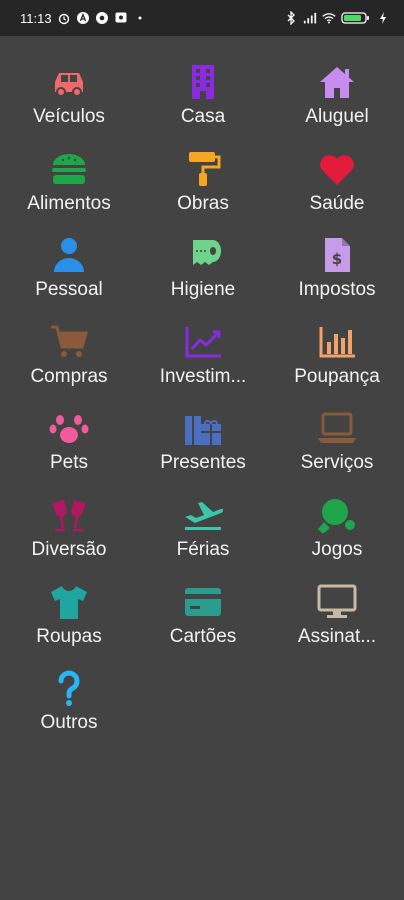 Image resolution: width=404 pixels, height=900 pixels. I want to click on burger-icon, so click(69, 169).